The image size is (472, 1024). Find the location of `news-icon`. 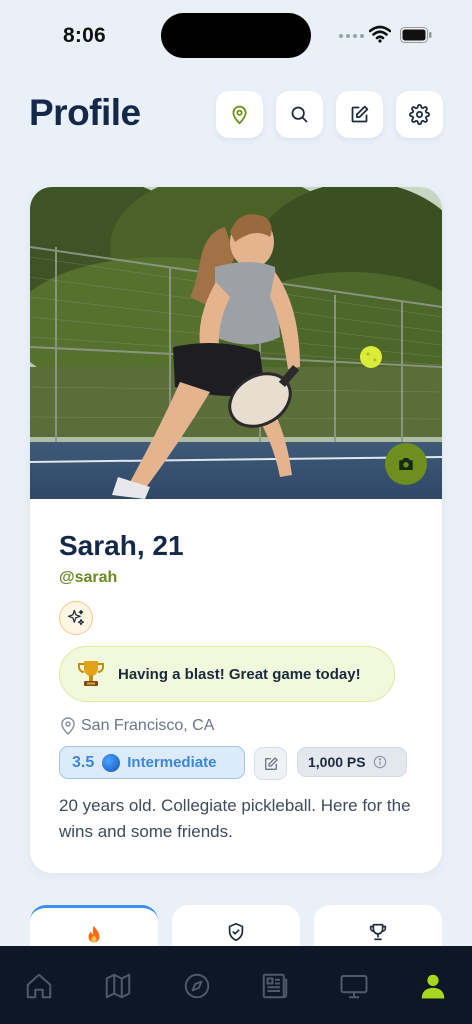

news-icon is located at coordinates (275, 986).